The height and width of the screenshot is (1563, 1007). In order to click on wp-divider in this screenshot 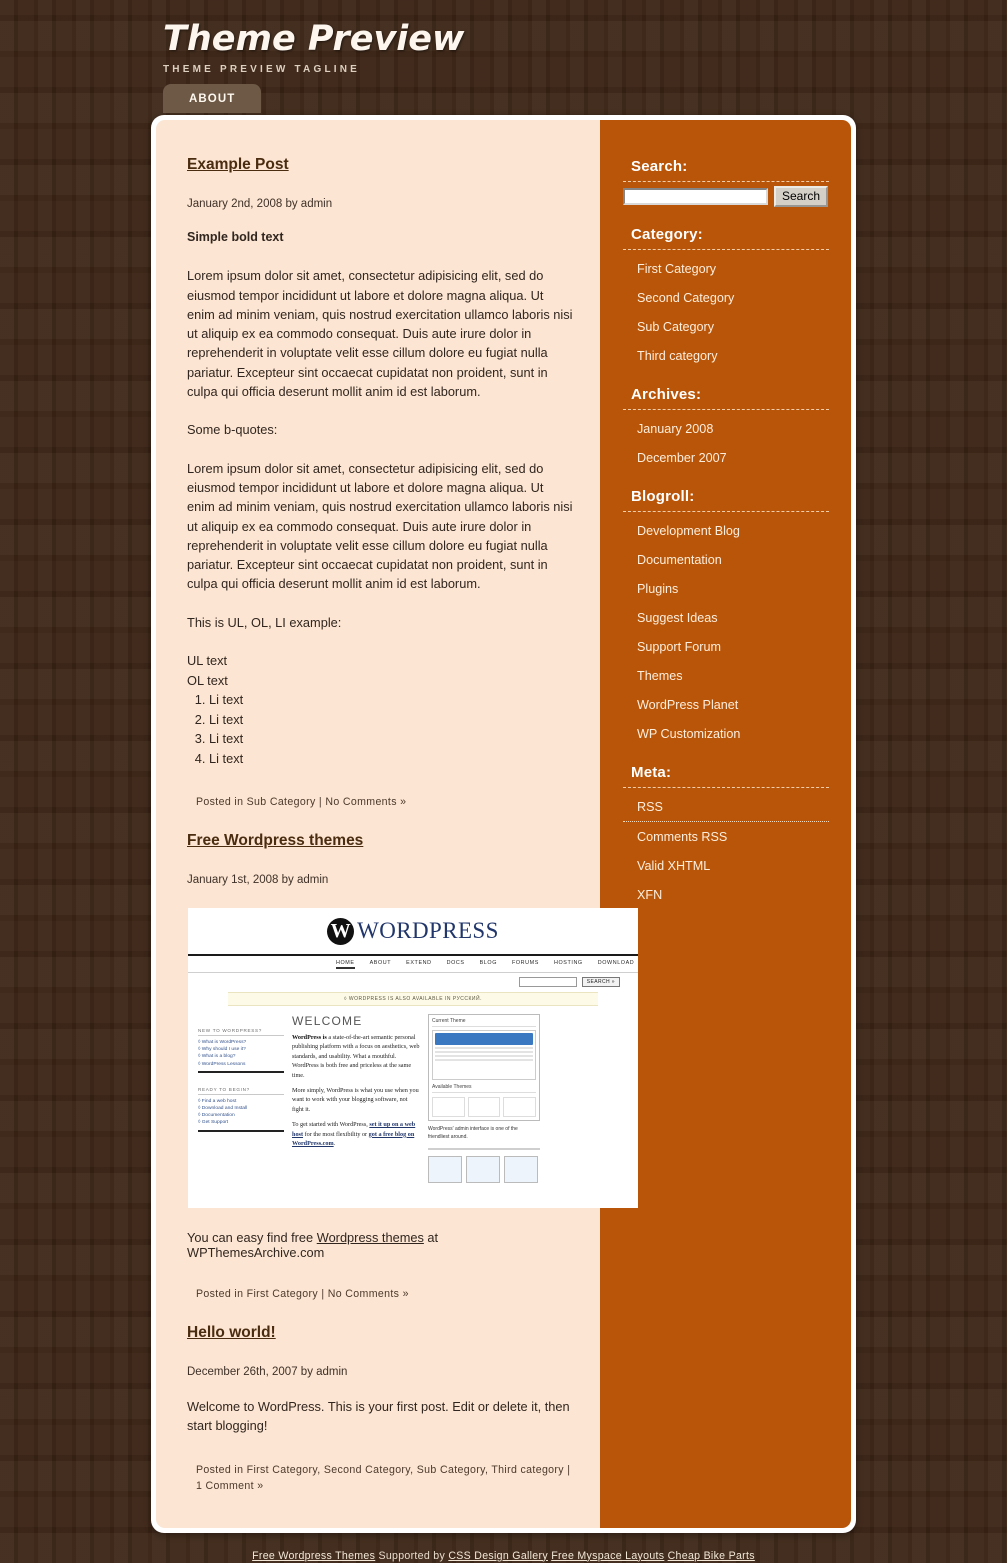, I will do `click(484, 1149)`.